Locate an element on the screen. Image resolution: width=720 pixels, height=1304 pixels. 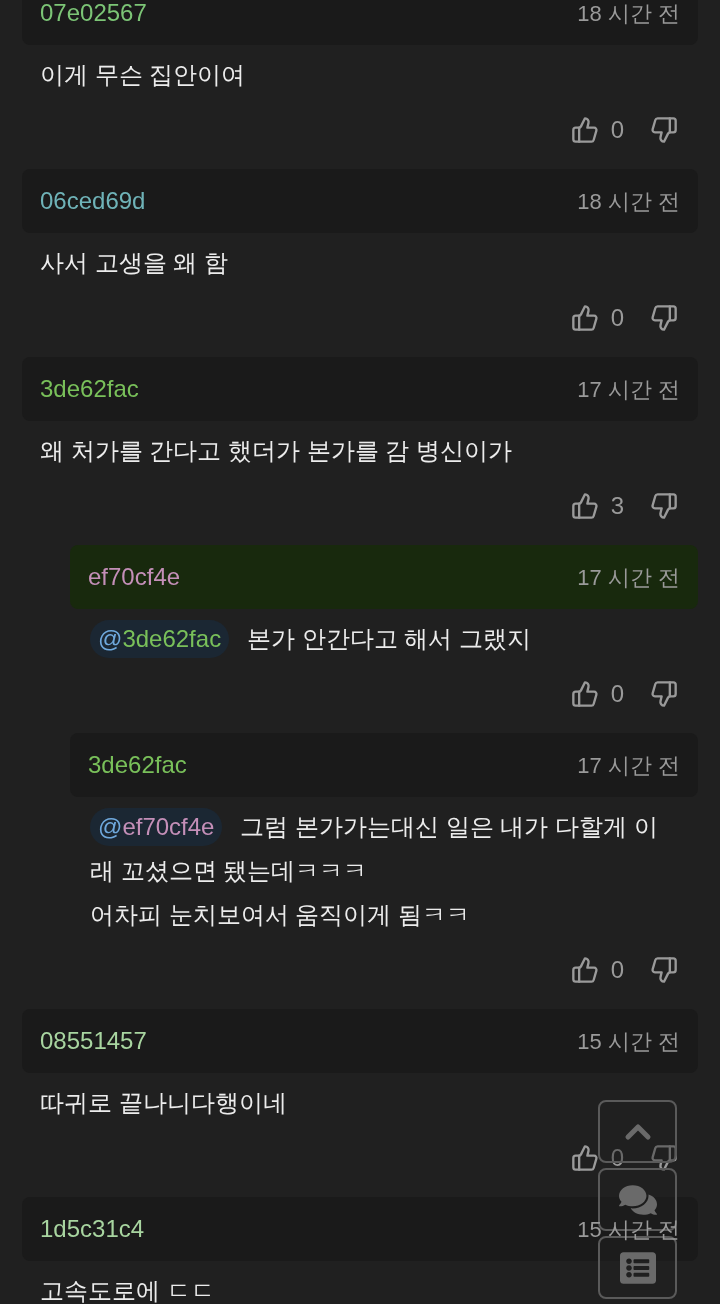
author-name: 06ced69d is located at coordinates (93, 201).